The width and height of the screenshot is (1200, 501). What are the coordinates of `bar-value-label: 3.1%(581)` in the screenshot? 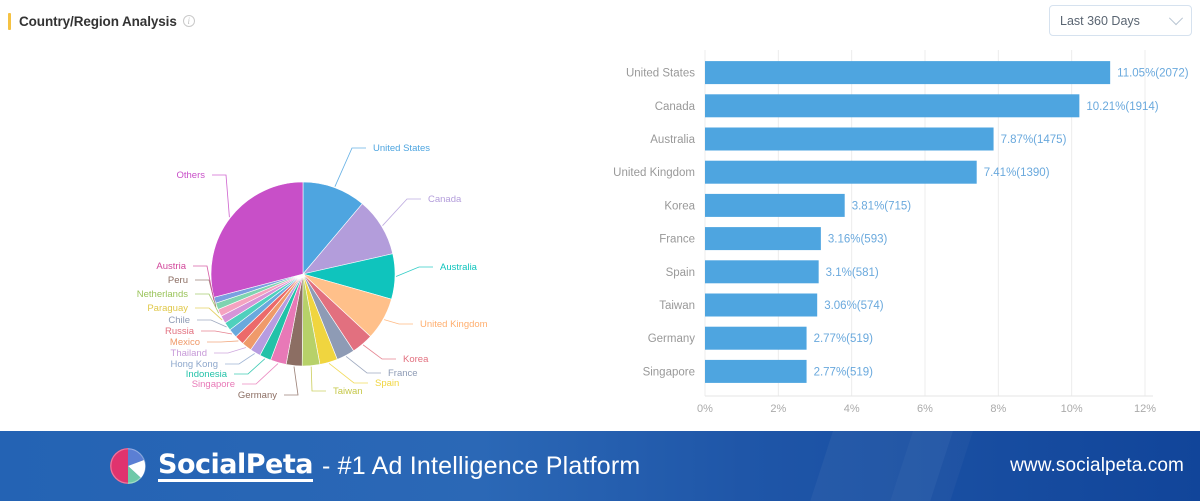 It's located at (852, 273).